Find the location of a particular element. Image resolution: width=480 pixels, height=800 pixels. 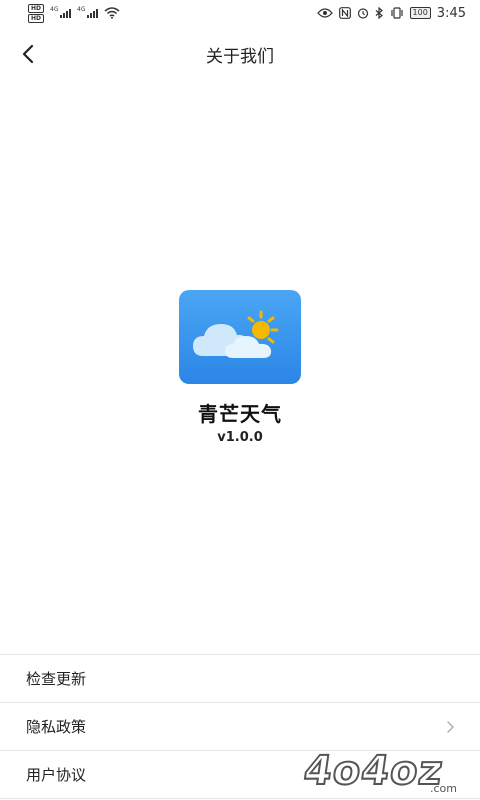

page-title: 关于我们 is located at coordinates (240, 57).